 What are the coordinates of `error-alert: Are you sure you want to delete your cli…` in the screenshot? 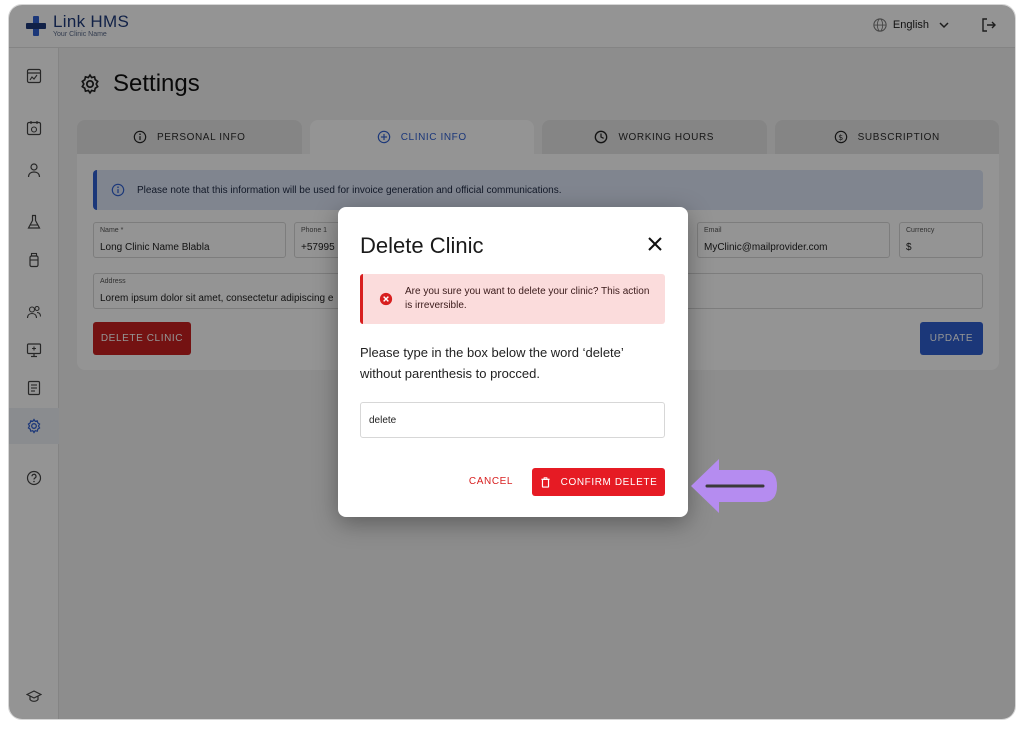 It's located at (512, 299).